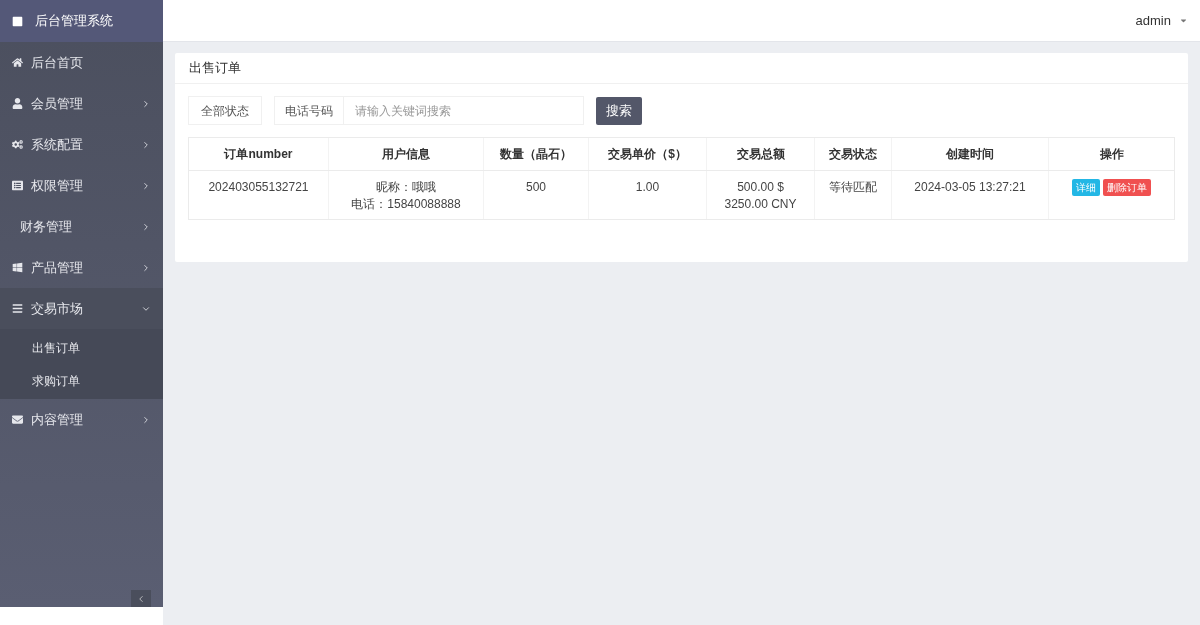 This screenshot has height=625, width=1200. Describe the element at coordinates (258, 187) in the screenshot. I see `table-cell: 202403055132721` at that location.